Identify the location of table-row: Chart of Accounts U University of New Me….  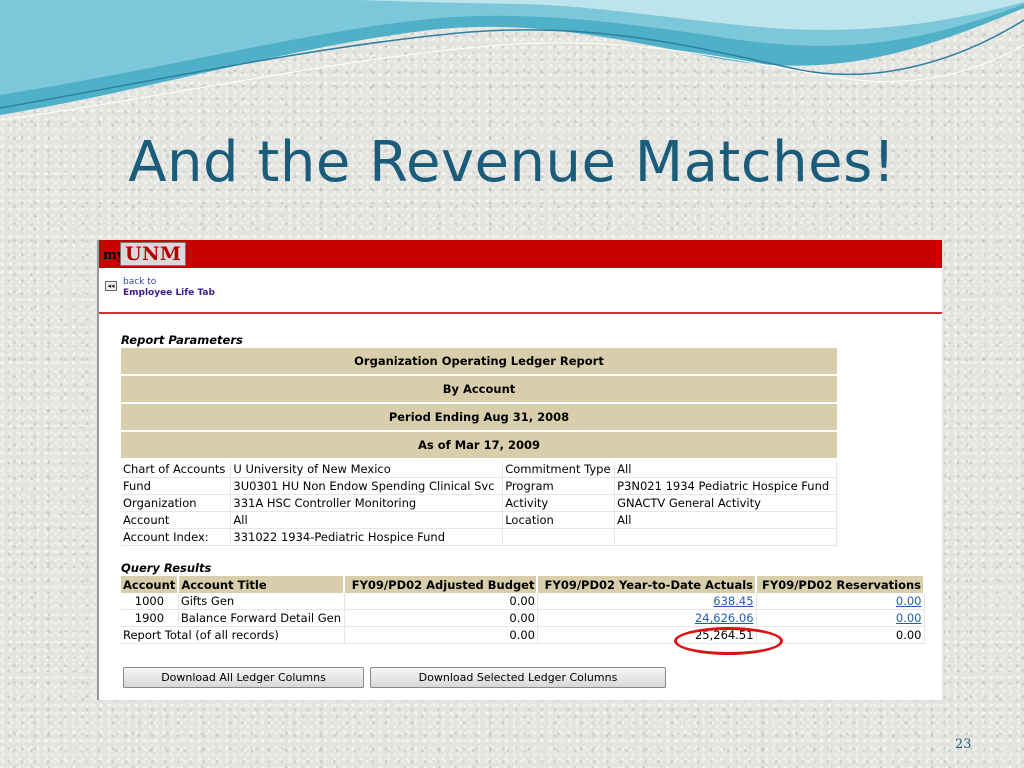
(479, 469).